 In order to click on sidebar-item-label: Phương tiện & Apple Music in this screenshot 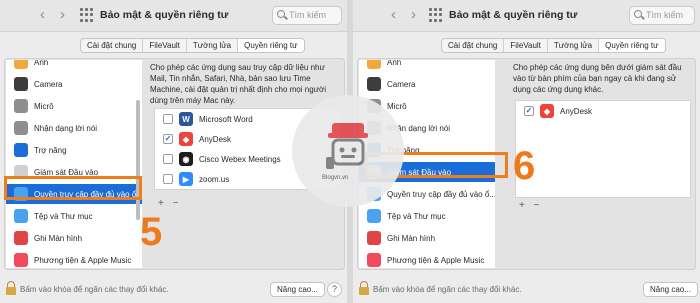, I will do `click(436, 260)`.